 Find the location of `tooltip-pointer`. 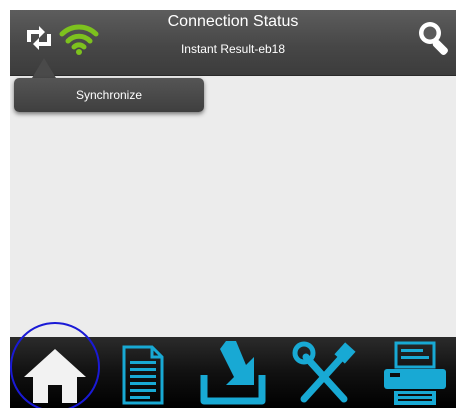

tooltip-pointer is located at coordinates (44, 68).